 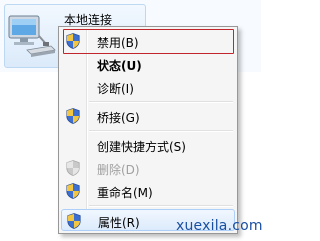 What do you see at coordinates (148, 41) in the screenshot?
I see `highlight-frame` at bounding box center [148, 41].